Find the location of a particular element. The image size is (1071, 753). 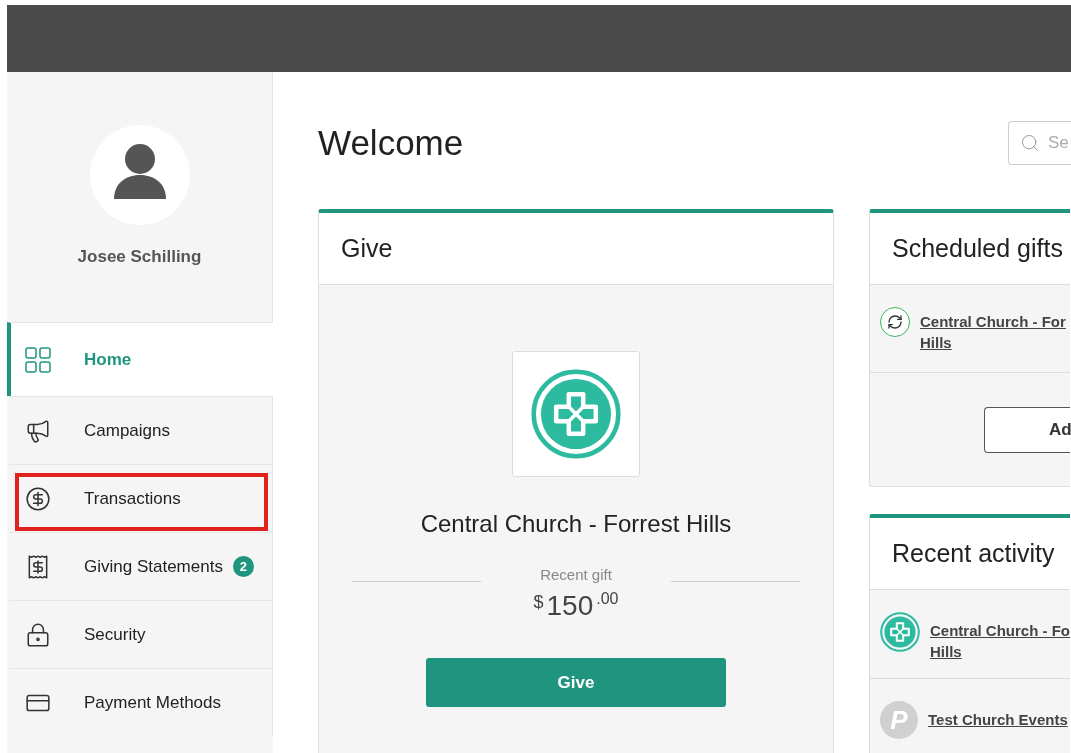

nav-item: Payment Methods is located at coordinates (140, 702).